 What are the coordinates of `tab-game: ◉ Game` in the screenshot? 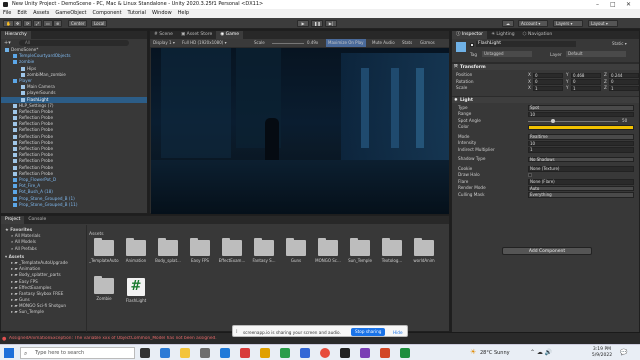 It's located at (230, 35).